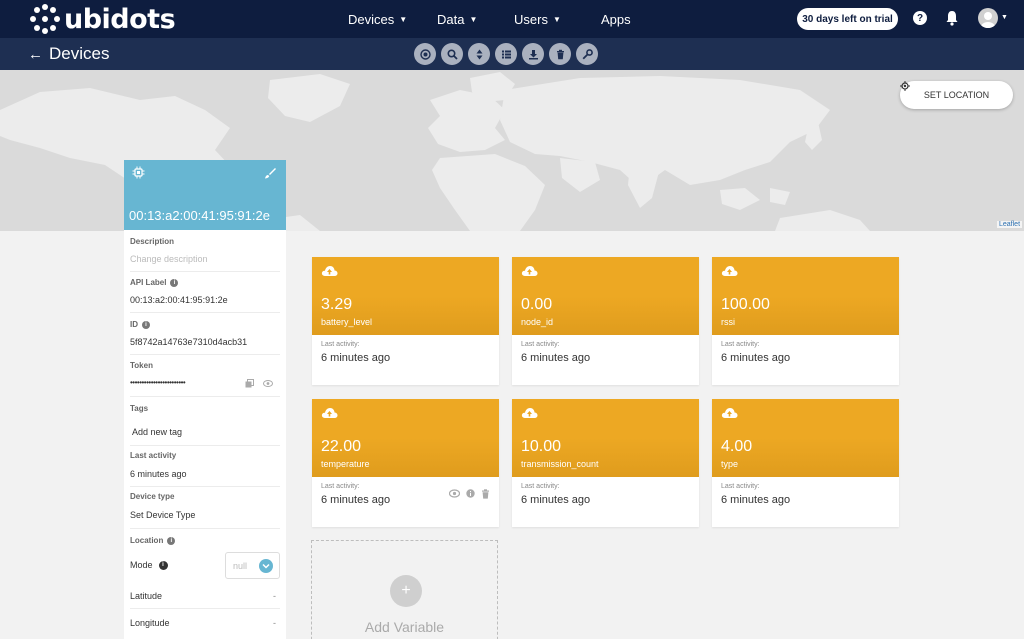 This screenshot has height=639, width=1024. What do you see at coordinates (179, 300) in the screenshot?
I see `api-label-value: 00:13:a2:00:41:95:91:2e` at bounding box center [179, 300].